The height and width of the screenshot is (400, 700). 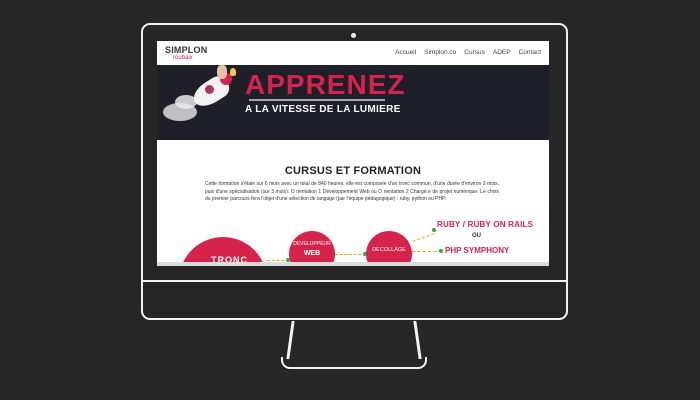 What do you see at coordinates (350, 255) in the screenshot?
I see `arrow-dev-decollage` at bounding box center [350, 255].